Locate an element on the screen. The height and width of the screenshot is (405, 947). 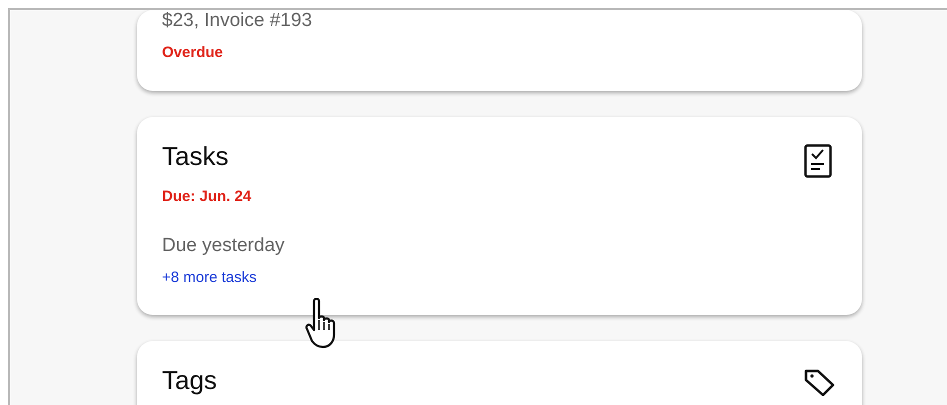
tag-icon is located at coordinates (820, 382).